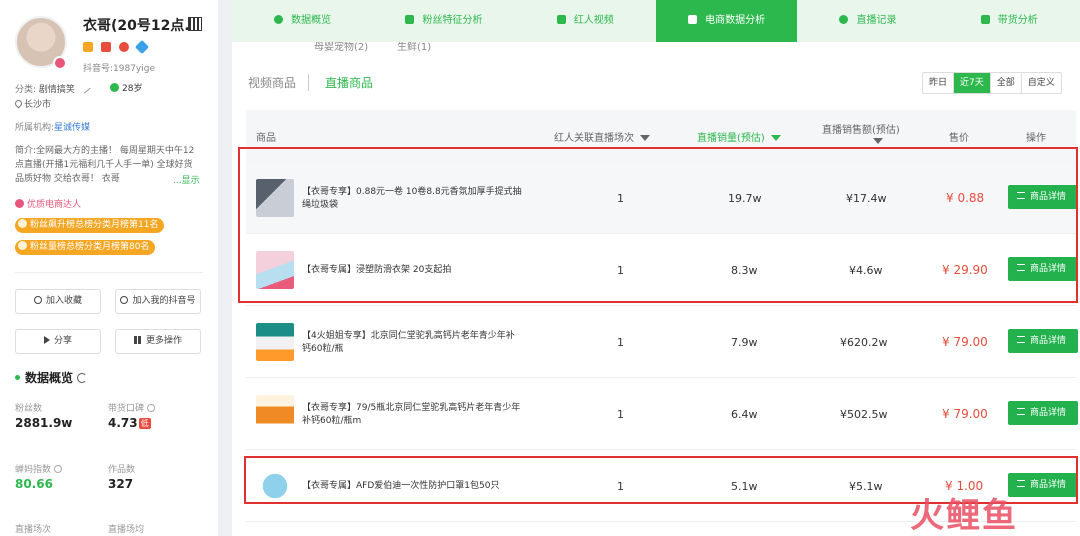  I want to click on works-label: 作品数, so click(122, 470).